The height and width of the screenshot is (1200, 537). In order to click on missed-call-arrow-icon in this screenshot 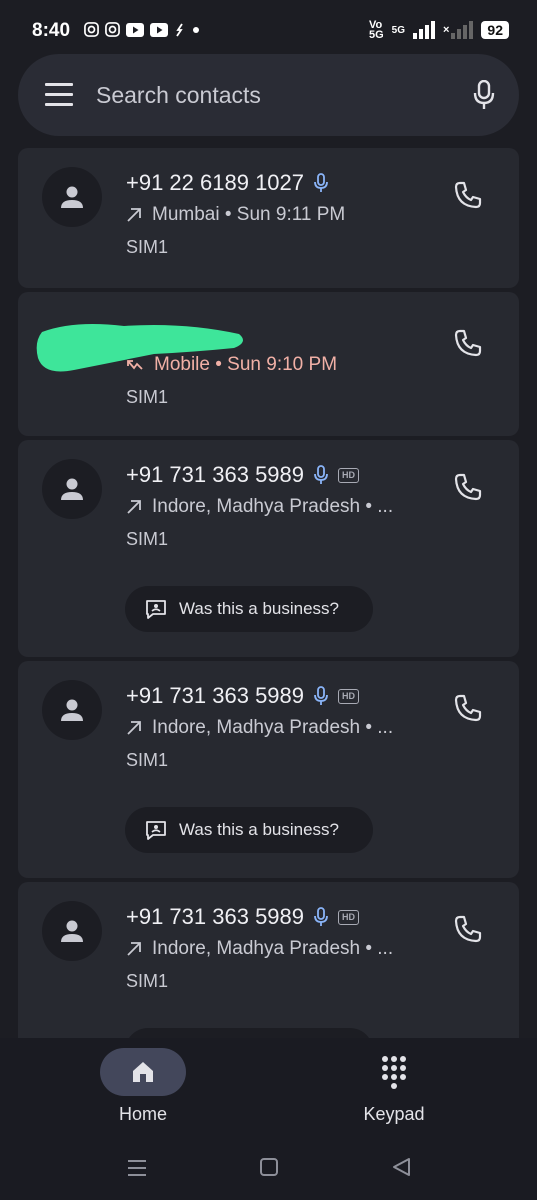, I will do `click(135, 365)`.